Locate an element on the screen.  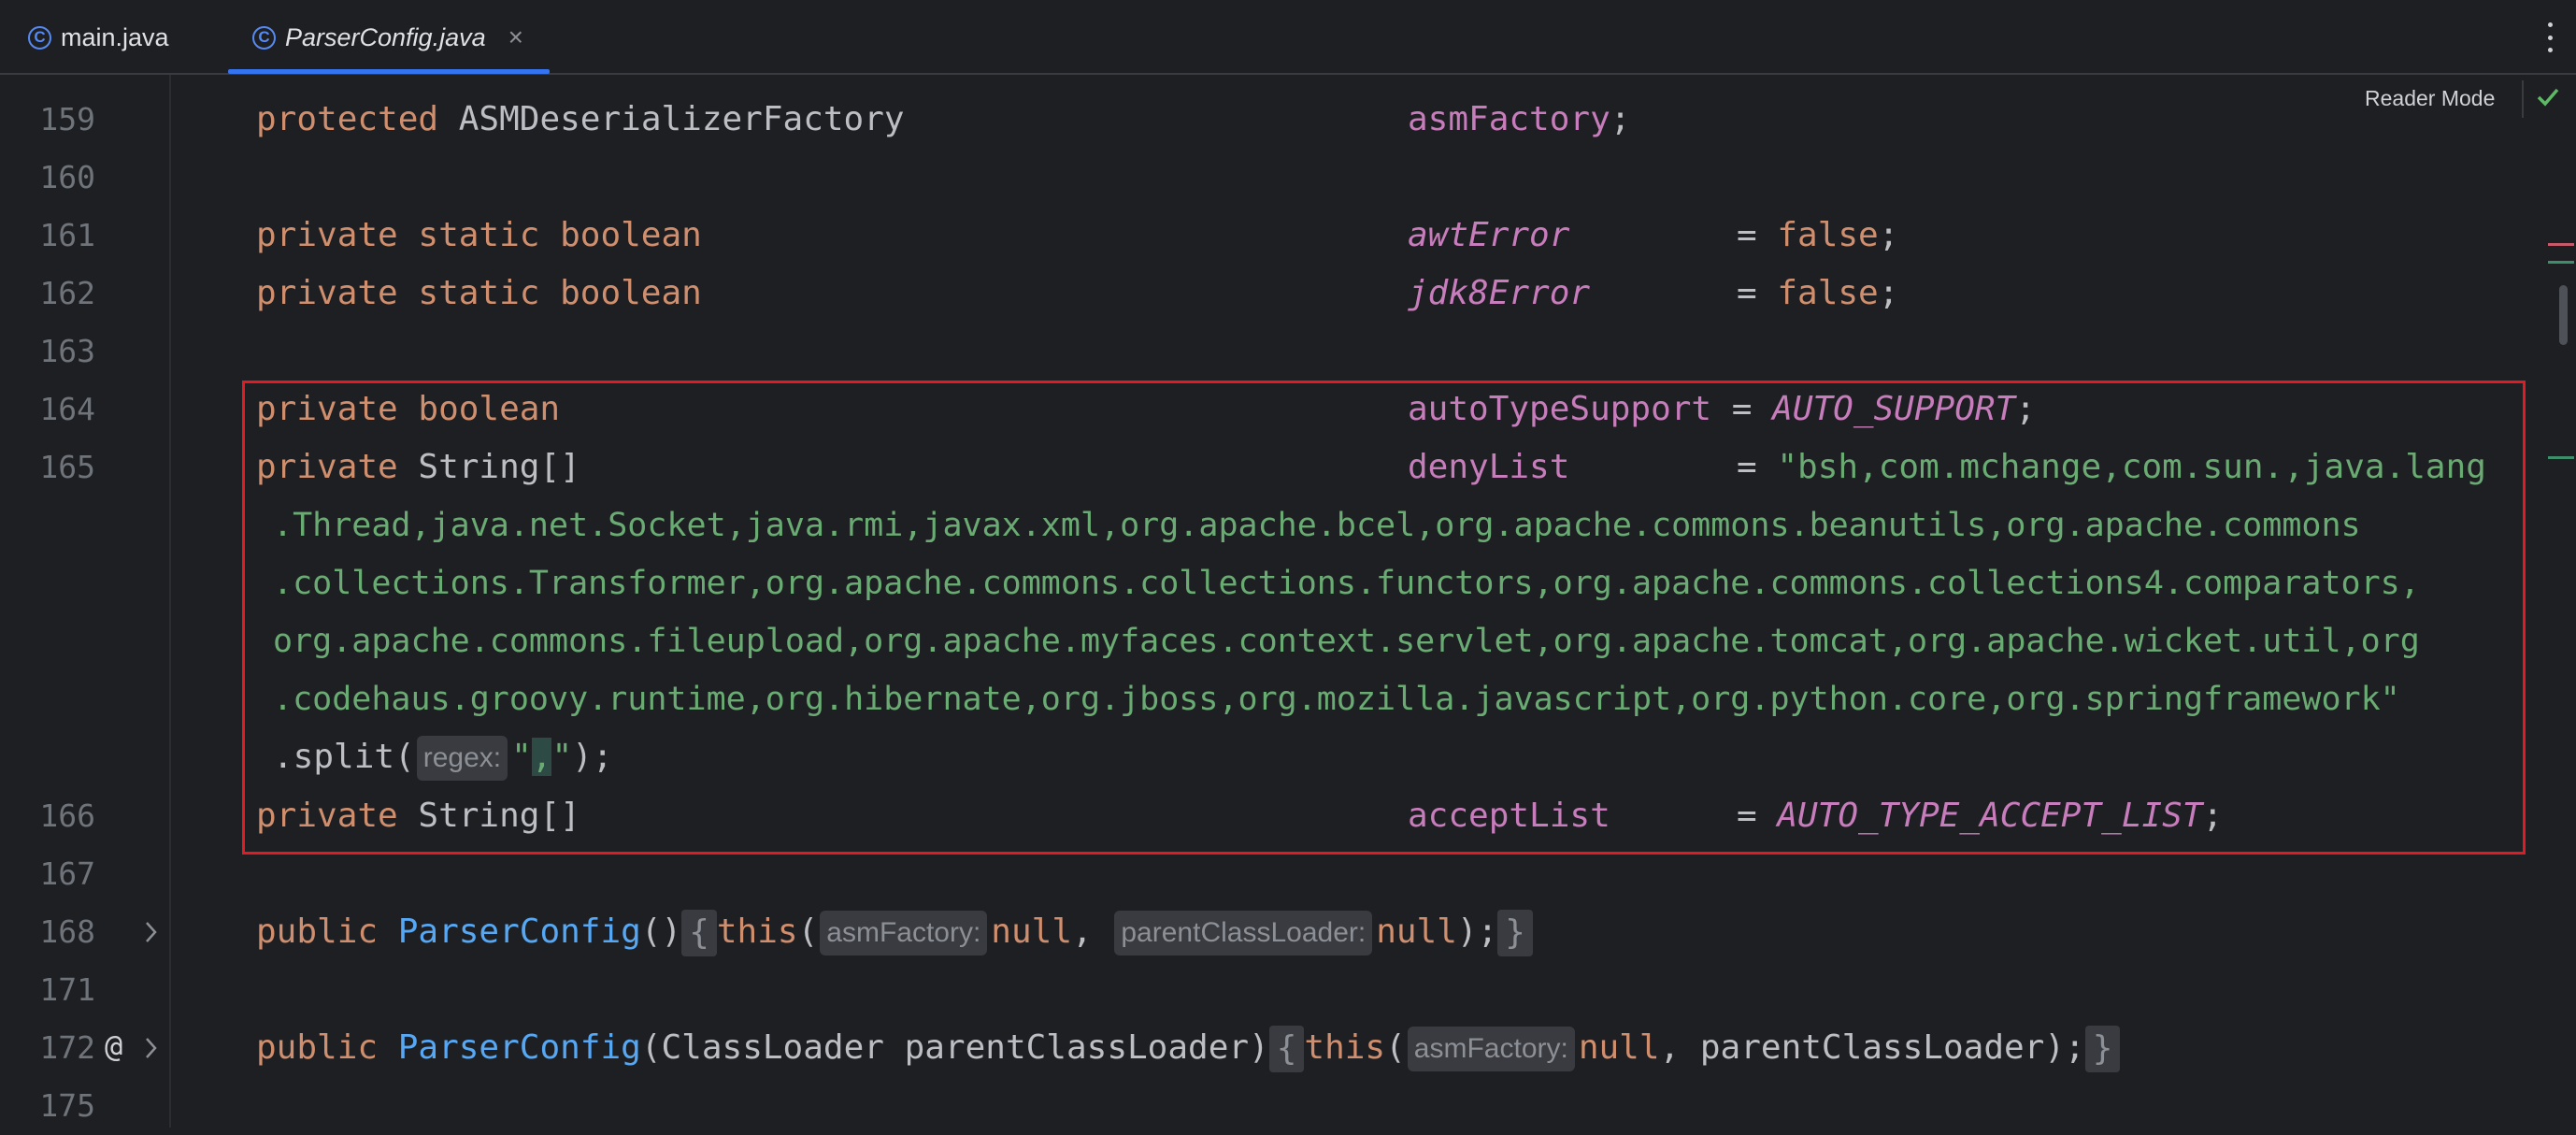
code-line-161-value: = false; is located at coordinates (1818, 235).